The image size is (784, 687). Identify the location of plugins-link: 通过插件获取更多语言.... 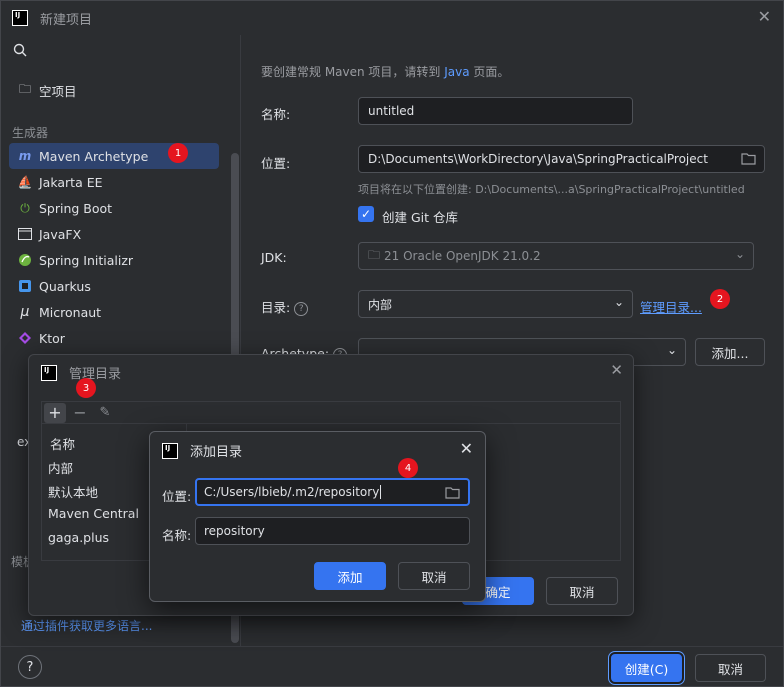
(86, 625).